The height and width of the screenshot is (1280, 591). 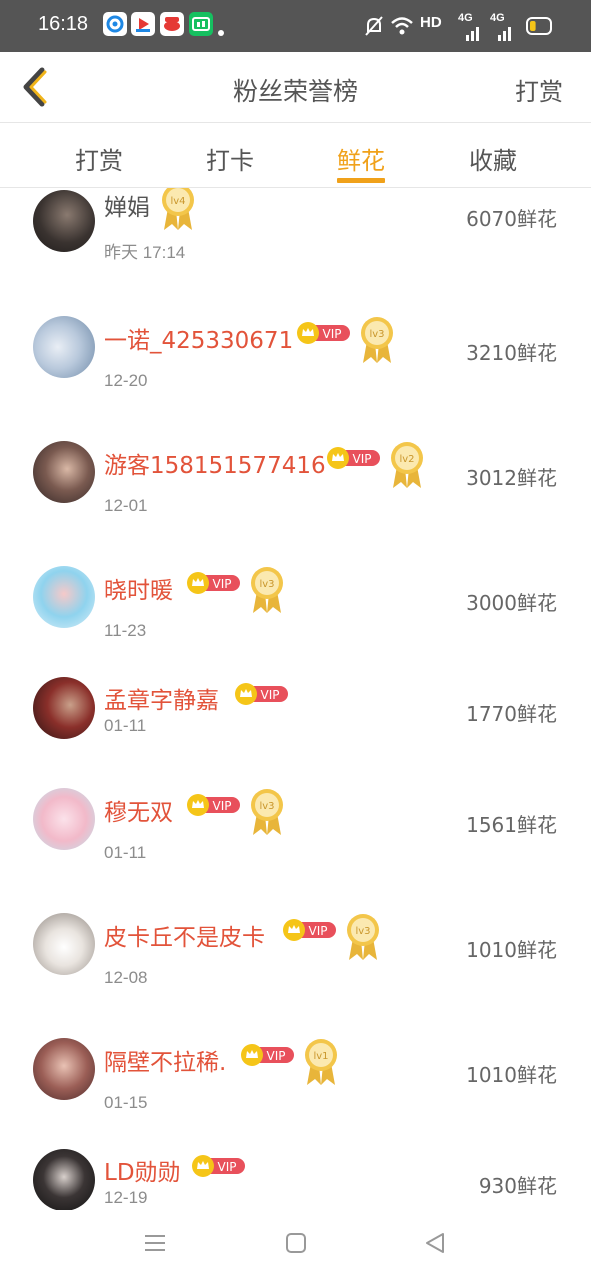 I want to click on user-name: 穆无双, so click(x=138, y=813).